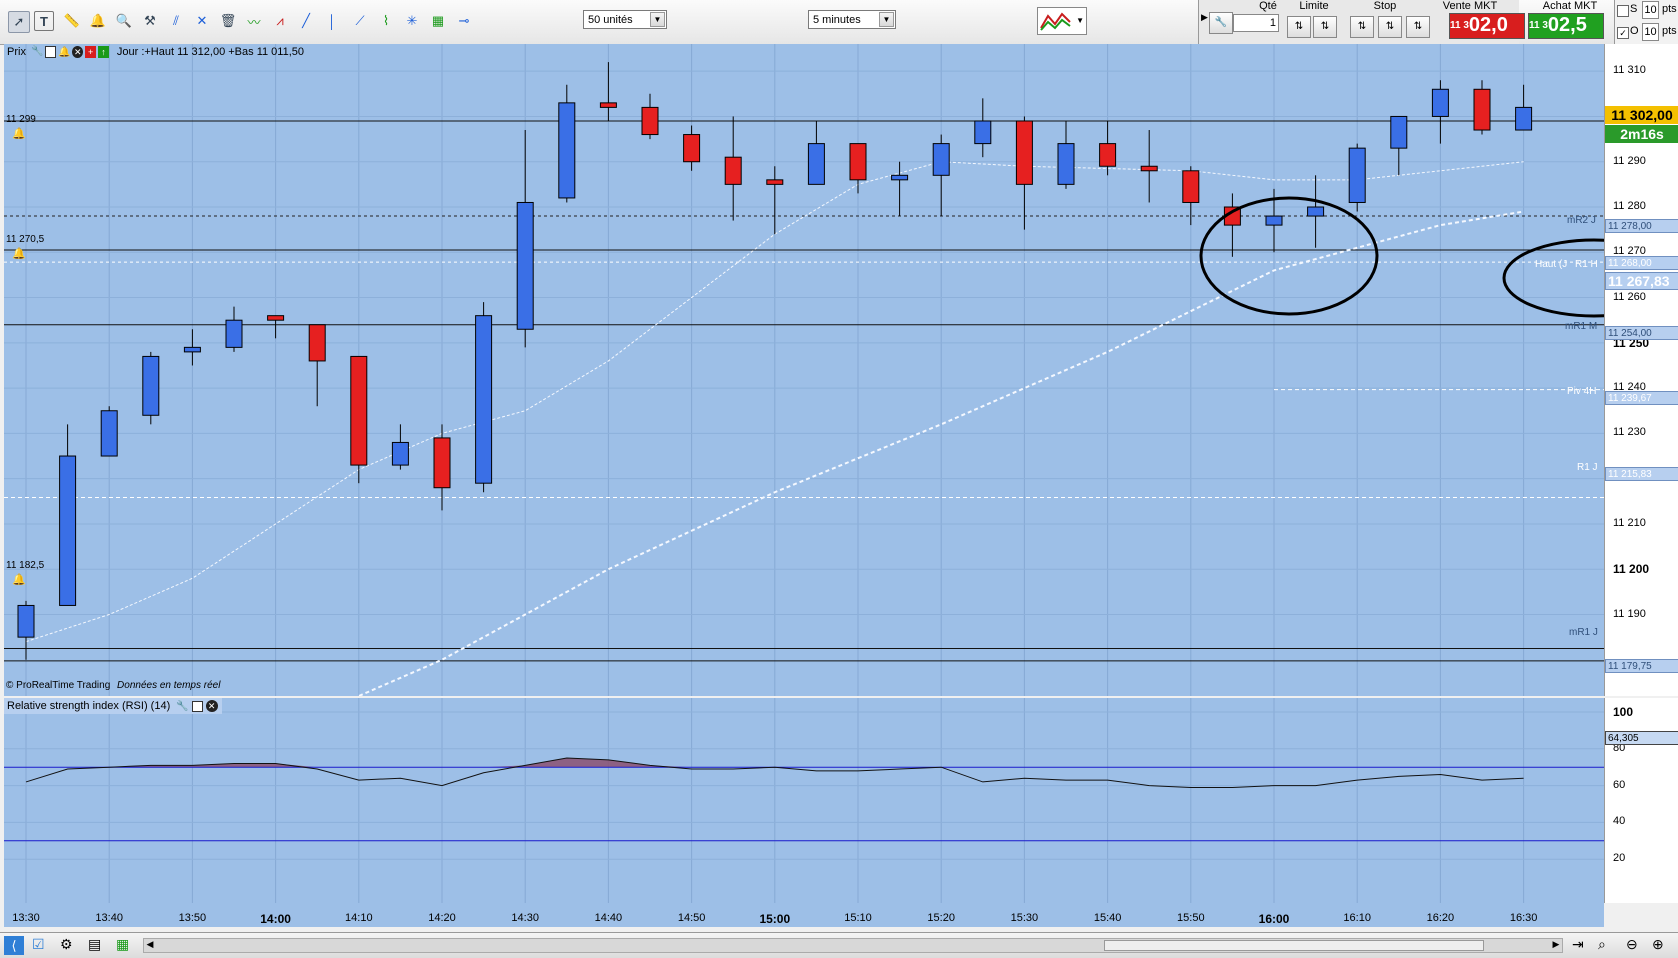 The height and width of the screenshot is (958, 1678). What do you see at coordinates (122, 944) in the screenshot?
I see `table-icon: ▦` at bounding box center [122, 944].